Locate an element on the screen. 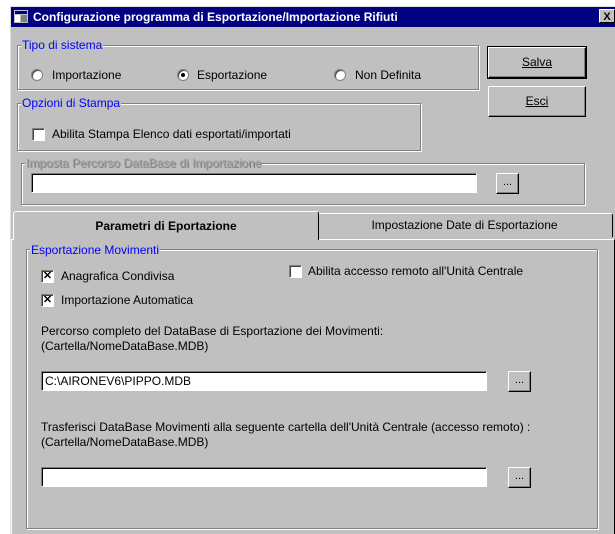 This screenshot has height=534, width=615. tab-parametri-eportazione-label: Parametri di Eportazione is located at coordinates (166, 226).